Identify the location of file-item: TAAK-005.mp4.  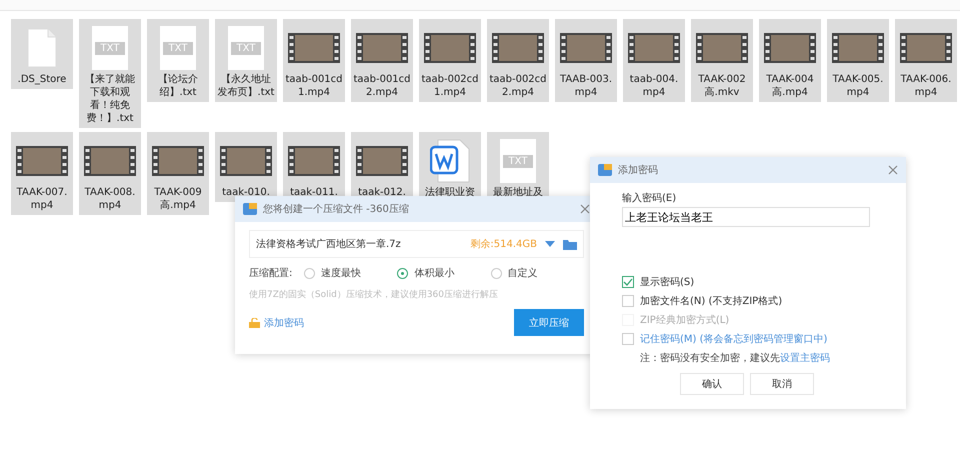
(858, 60).